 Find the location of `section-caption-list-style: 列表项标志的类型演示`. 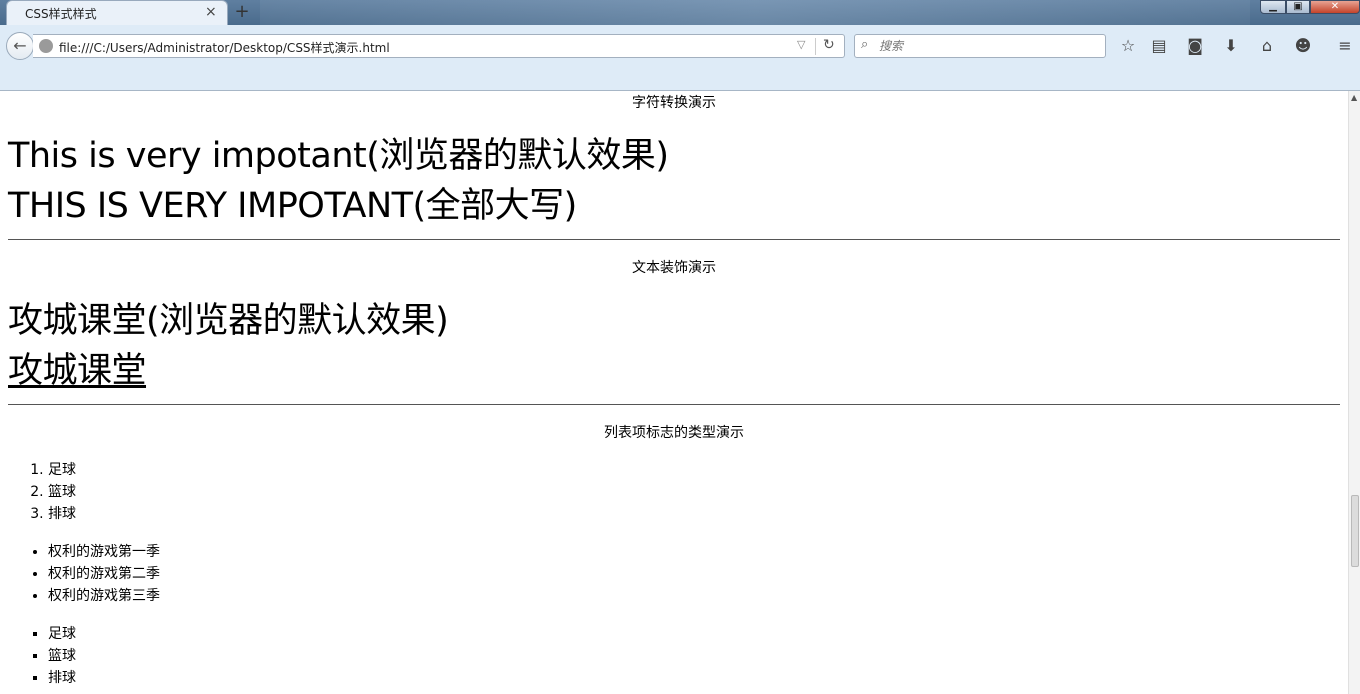

section-caption-list-style: 列表项标志的类型演示 is located at coordinates (674, 433).